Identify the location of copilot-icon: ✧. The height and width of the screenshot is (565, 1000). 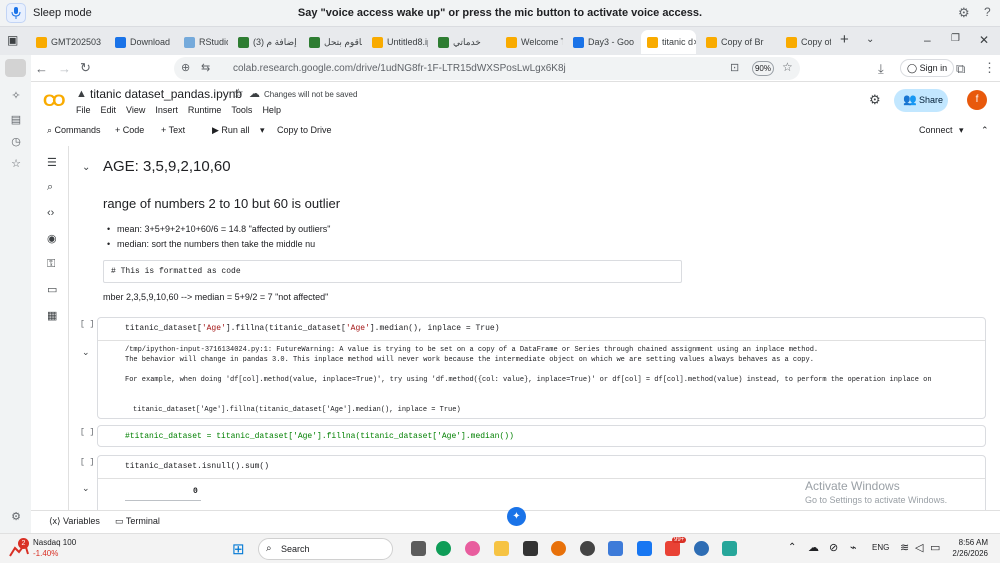
(16, 96).